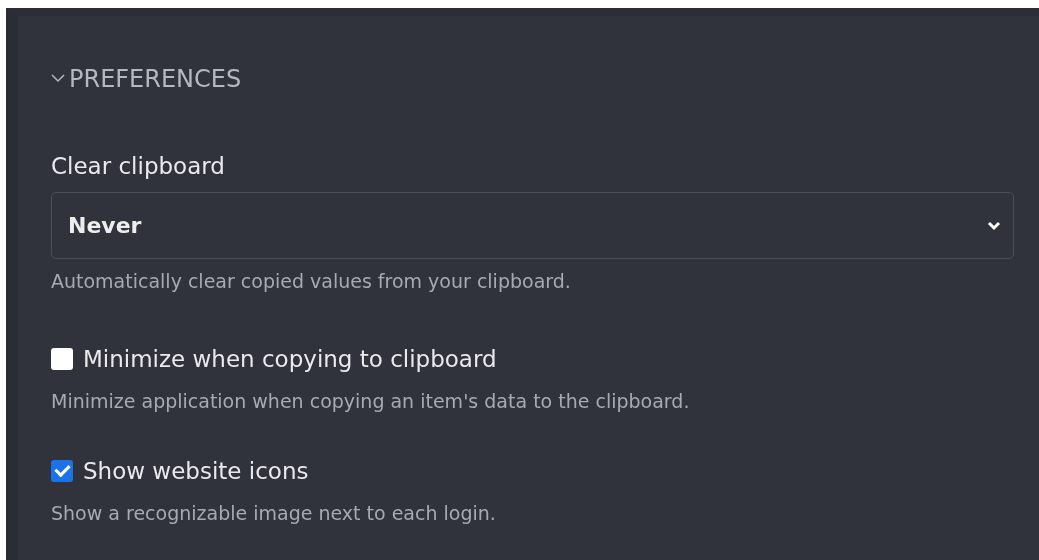  What do you see at coordinates (58, 79) in the screenshot?
I see `chevron-icon` at bounding box center [58, 79].